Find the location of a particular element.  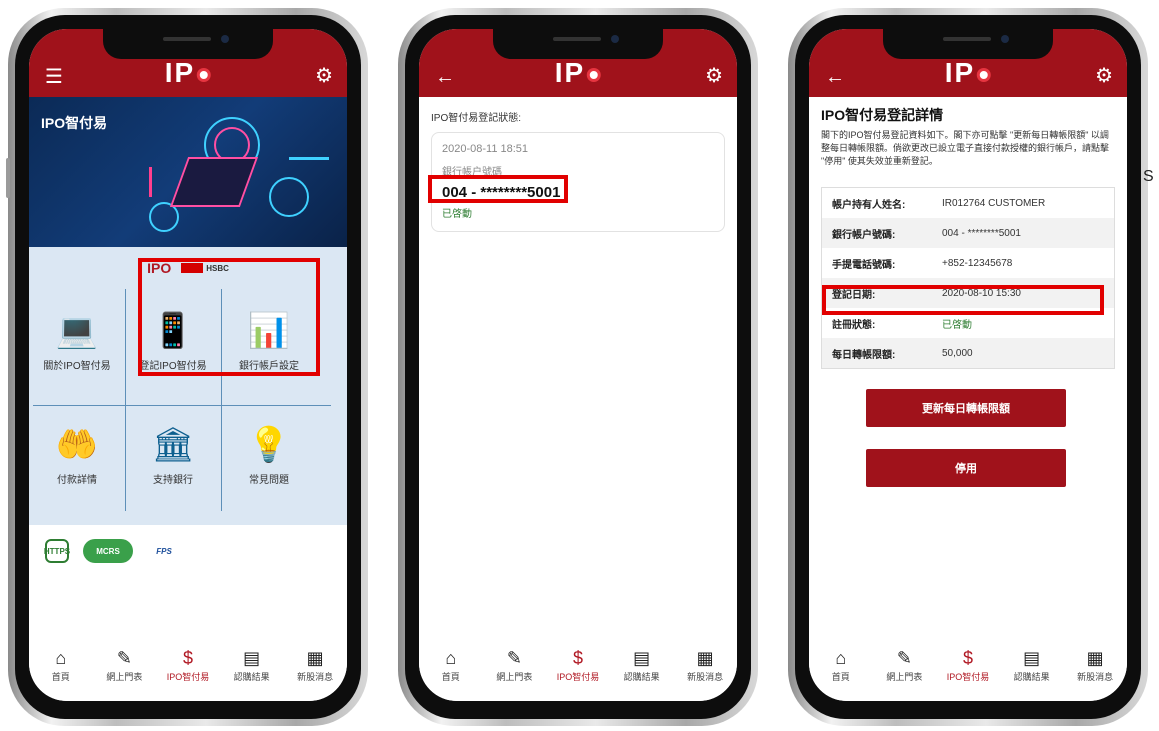

hand-coin-icon: 🤲 is located at coordinates (77, 445).